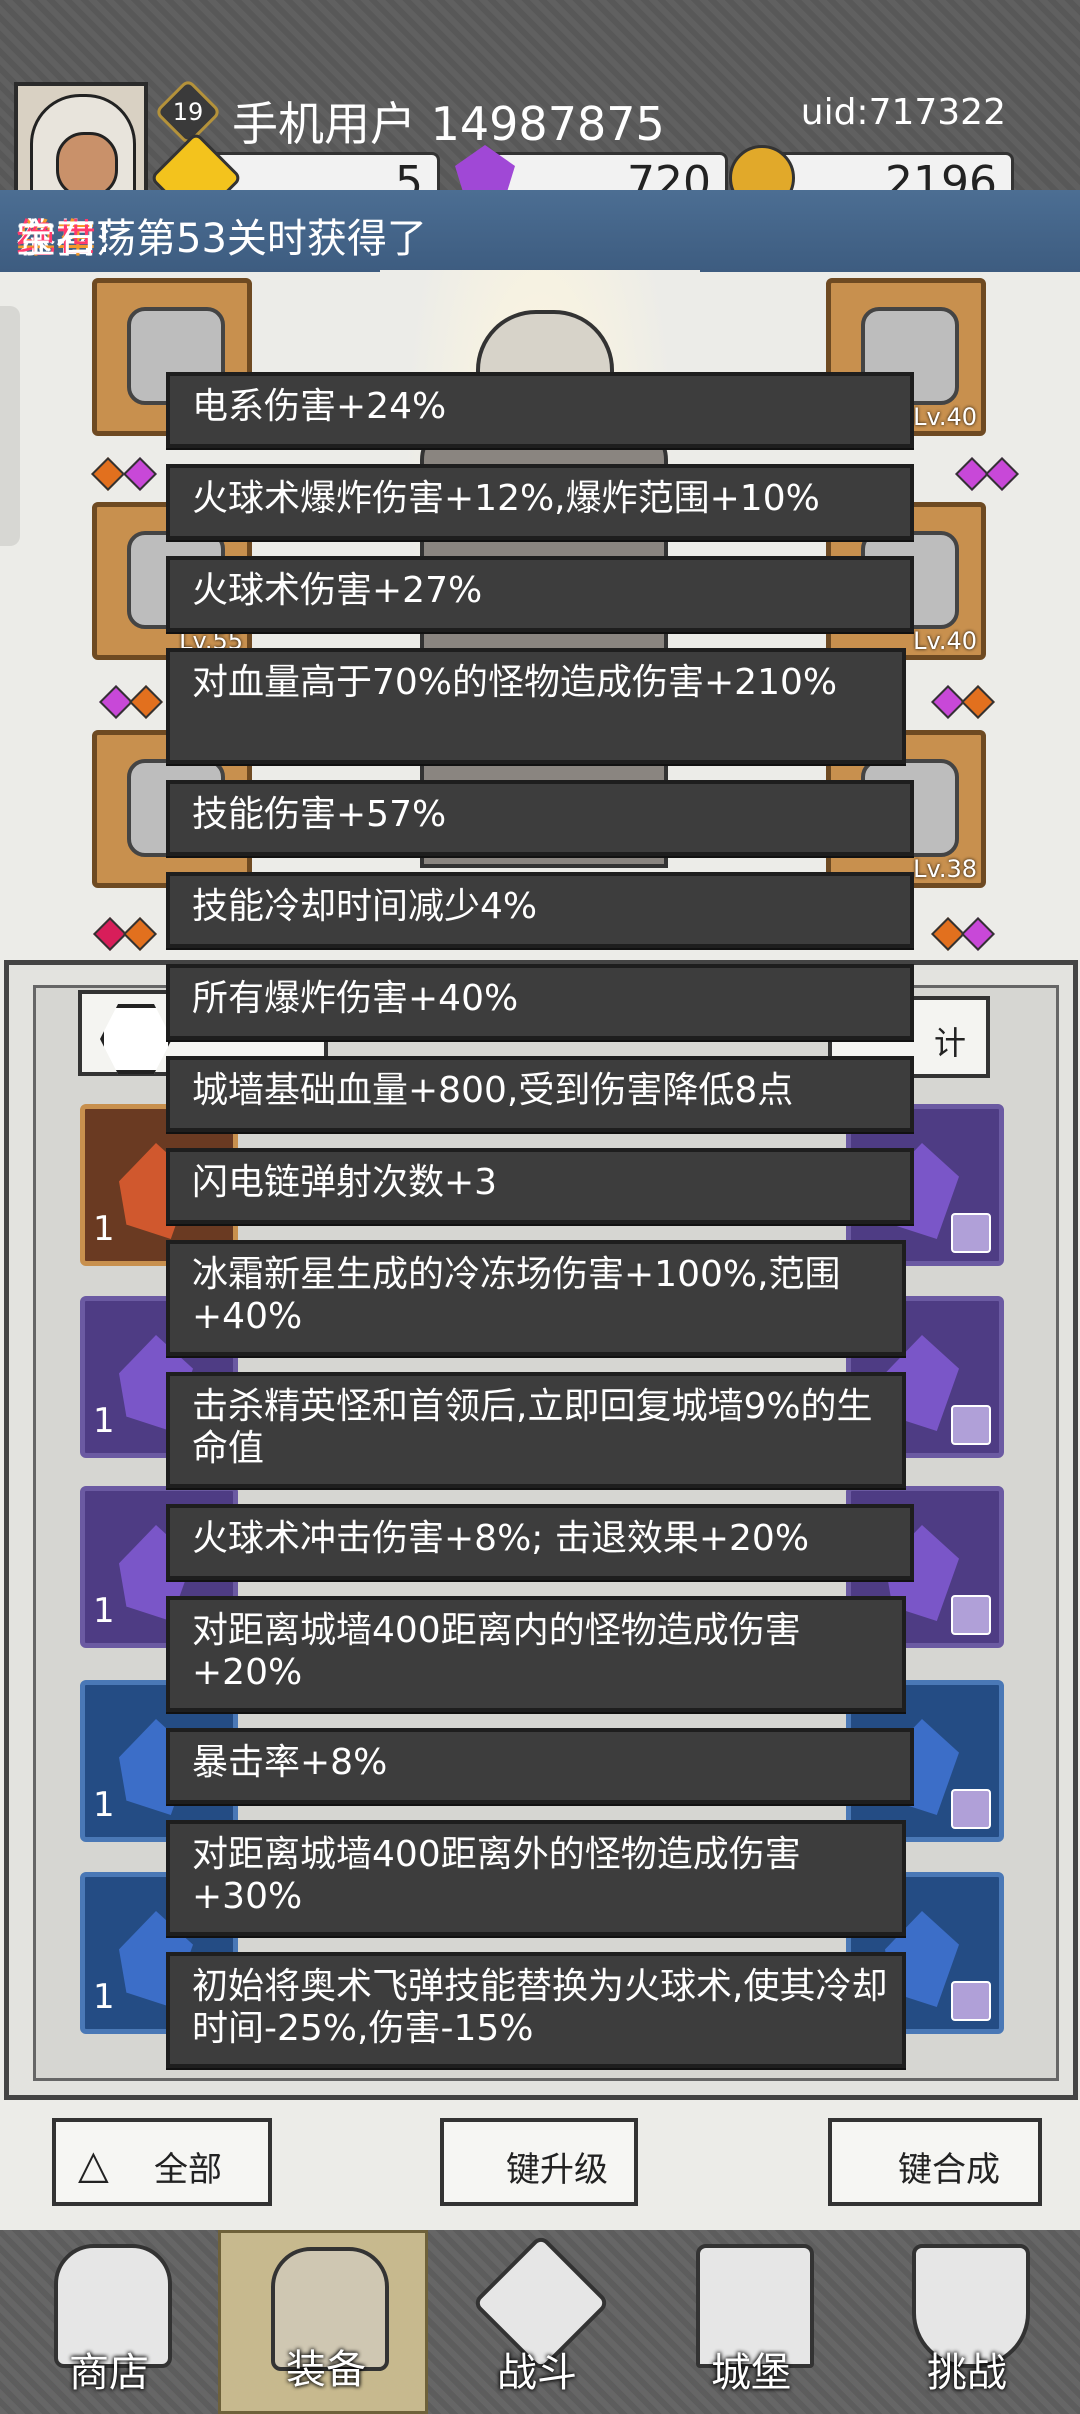 Image resolution: width=1080 pixels, height=2414 pixels. I want to click on nav-shop-label: 商店, so click(109, 2373).